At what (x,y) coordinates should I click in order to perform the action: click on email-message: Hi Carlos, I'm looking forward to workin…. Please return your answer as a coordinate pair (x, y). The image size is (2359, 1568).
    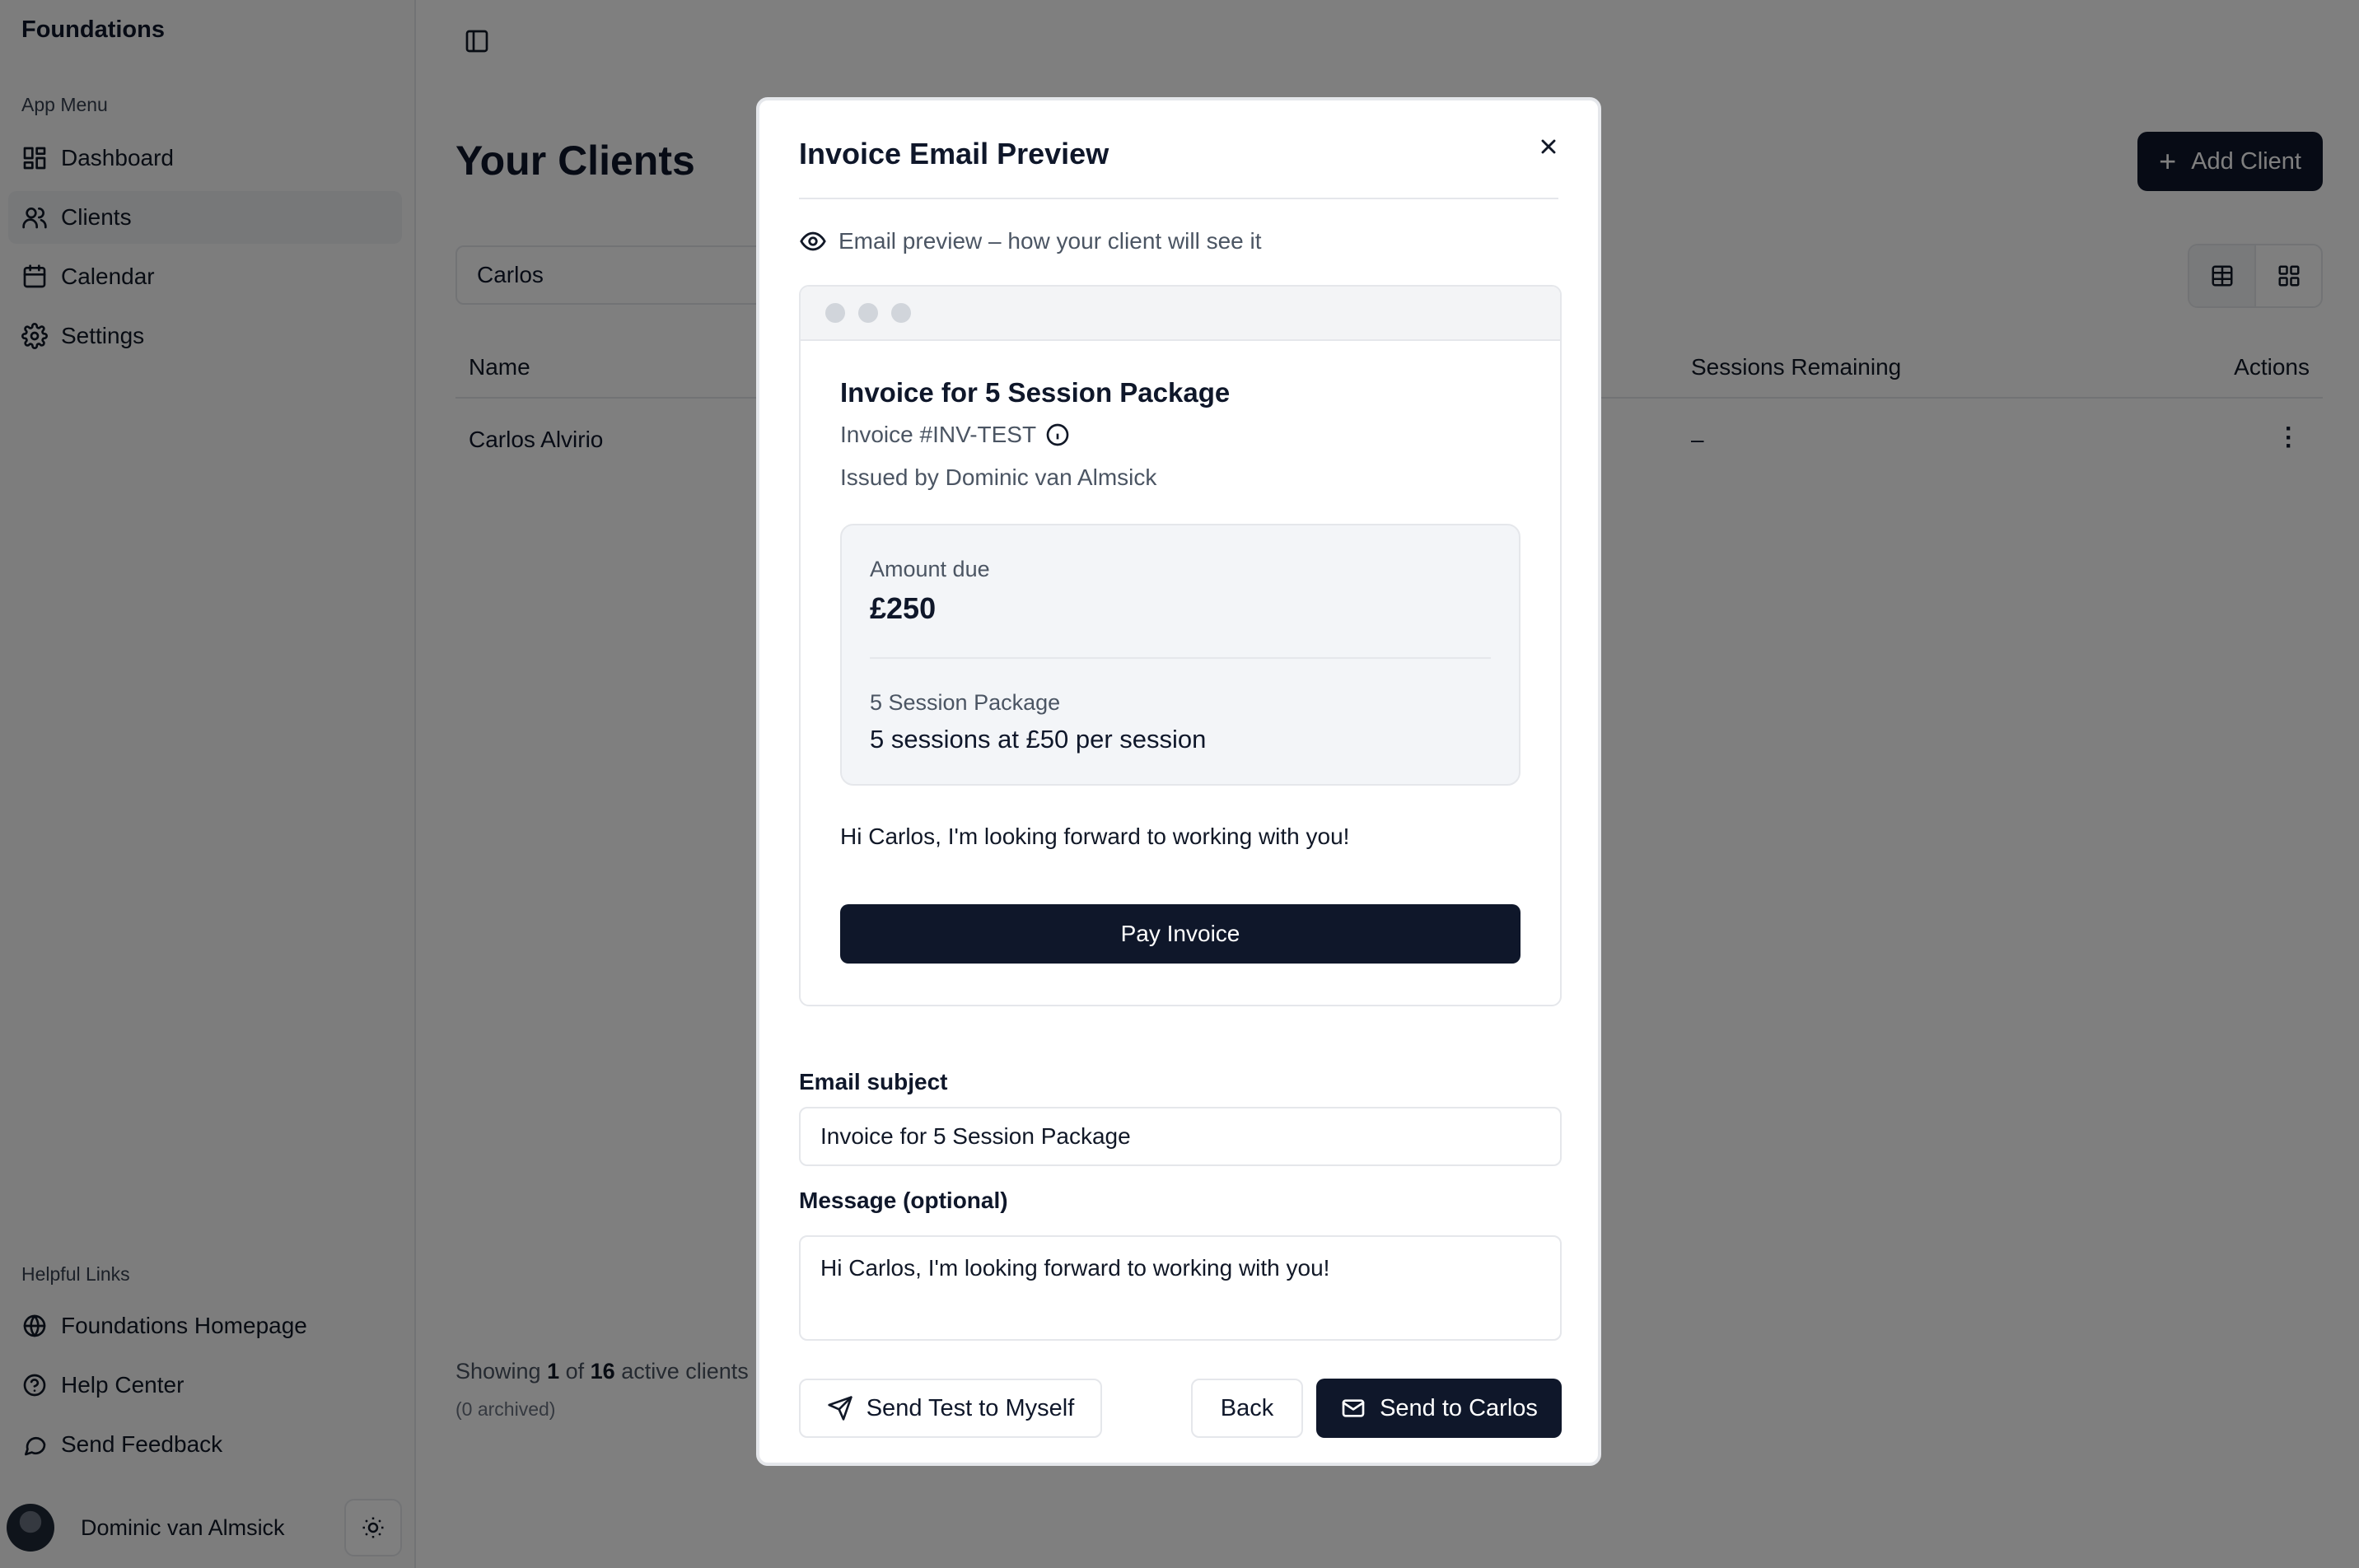
    Looking at the image, I should click on (1095, 836).